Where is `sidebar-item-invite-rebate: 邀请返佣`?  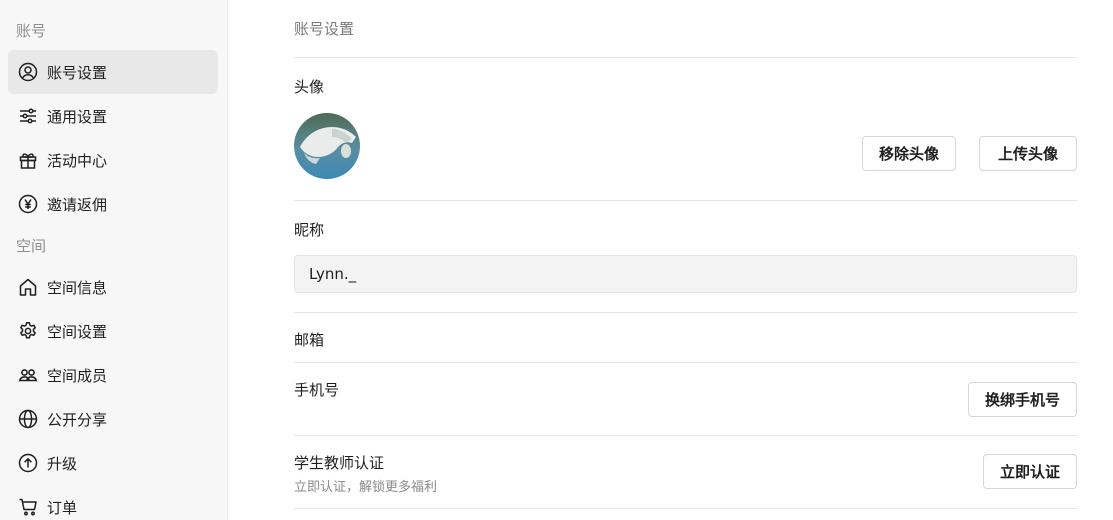 sidebar-item-invite-rebate: 邀请返佣 is located at coordinates (113, 204).